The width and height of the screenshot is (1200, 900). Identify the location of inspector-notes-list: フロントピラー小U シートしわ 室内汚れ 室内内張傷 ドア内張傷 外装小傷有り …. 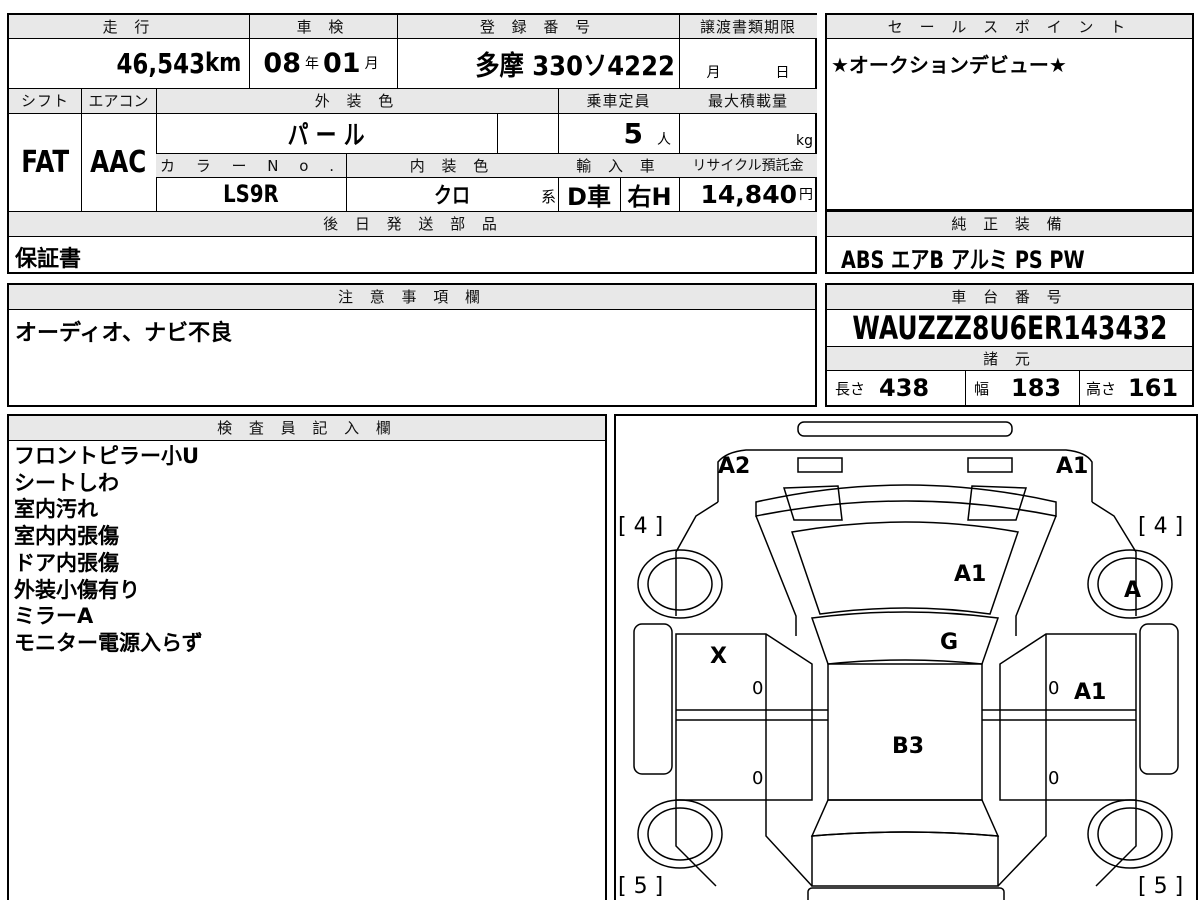
(108, 550).